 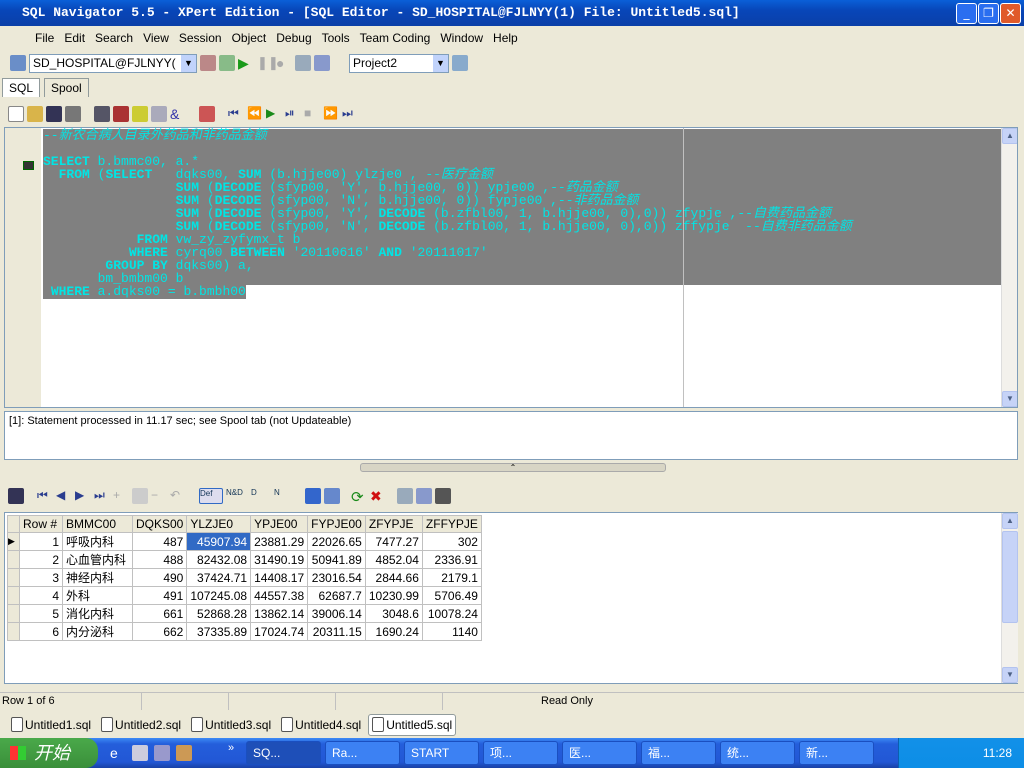 What do you see at coordinates (336, 613) in the screenshot?
I see `table-cell: 39006.14` at bounding box center [336, 613].